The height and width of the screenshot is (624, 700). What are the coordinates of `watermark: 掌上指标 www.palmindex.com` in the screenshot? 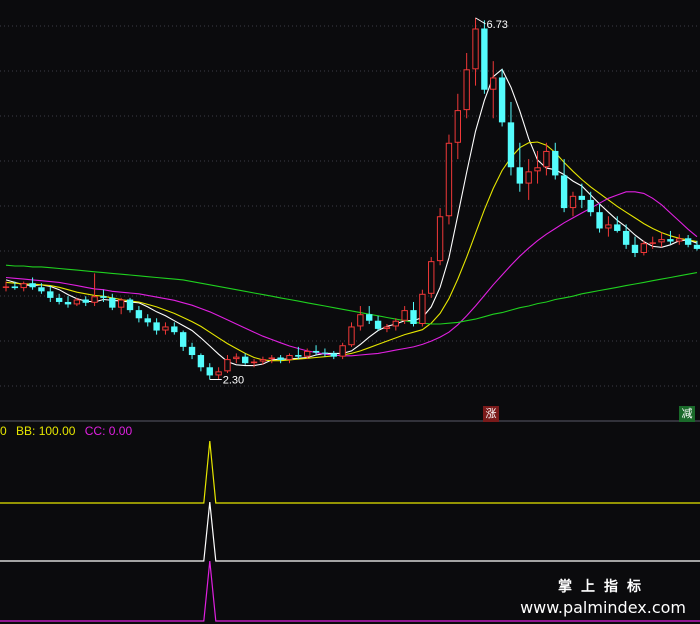 It's located at (603, 596).